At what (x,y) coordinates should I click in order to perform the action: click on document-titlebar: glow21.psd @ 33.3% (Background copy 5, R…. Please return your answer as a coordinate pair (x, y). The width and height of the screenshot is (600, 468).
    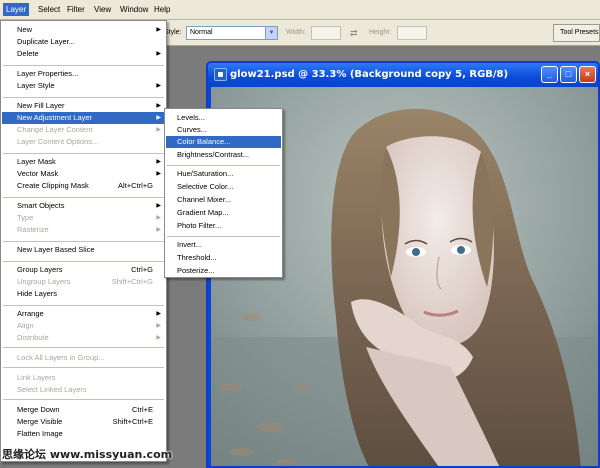
    Looking at the image, I should click on (403, 75).